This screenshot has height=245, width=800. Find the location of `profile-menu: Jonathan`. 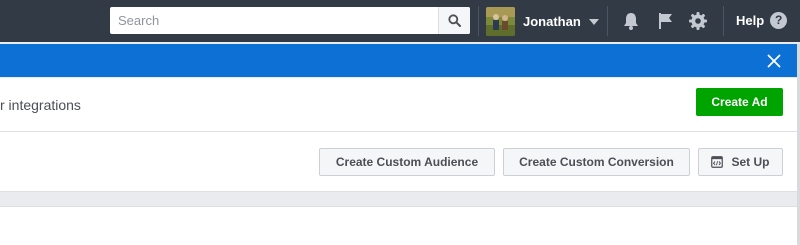

profile-menu: Jonathan is located at coordinates (542, 21).